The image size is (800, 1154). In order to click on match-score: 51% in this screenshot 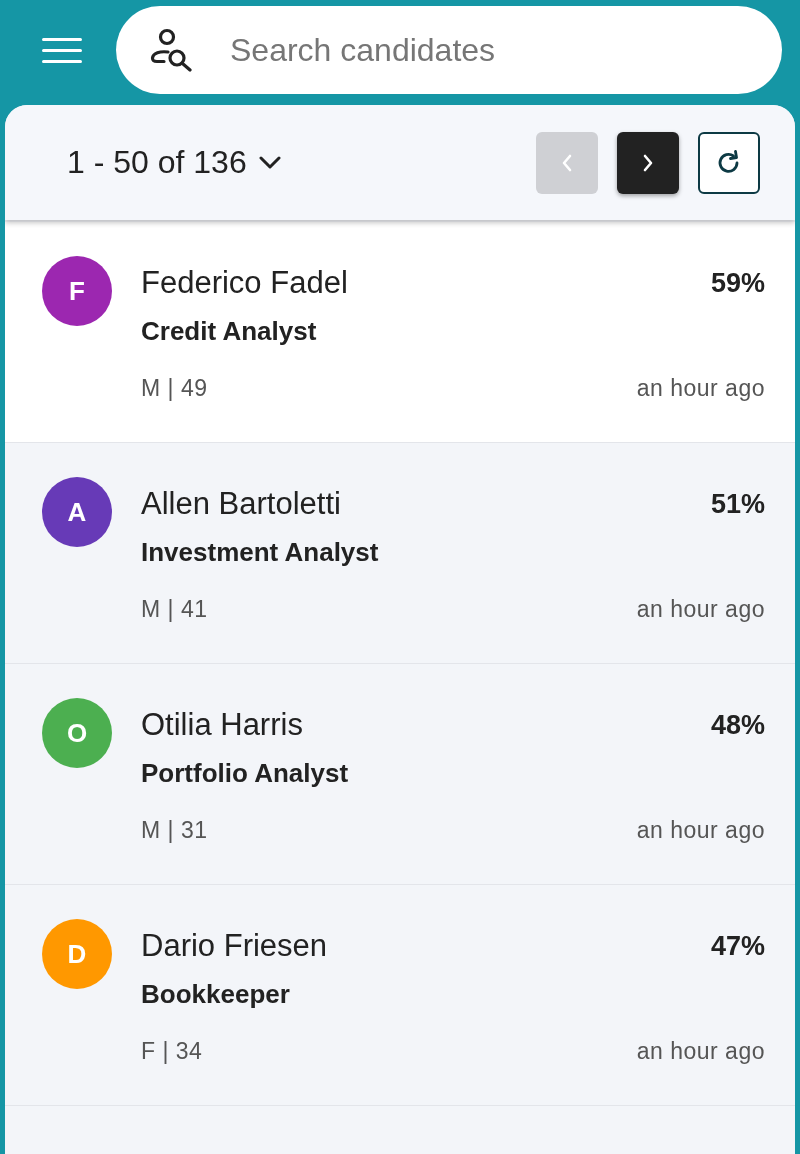, I will do `click(737, 504)`.